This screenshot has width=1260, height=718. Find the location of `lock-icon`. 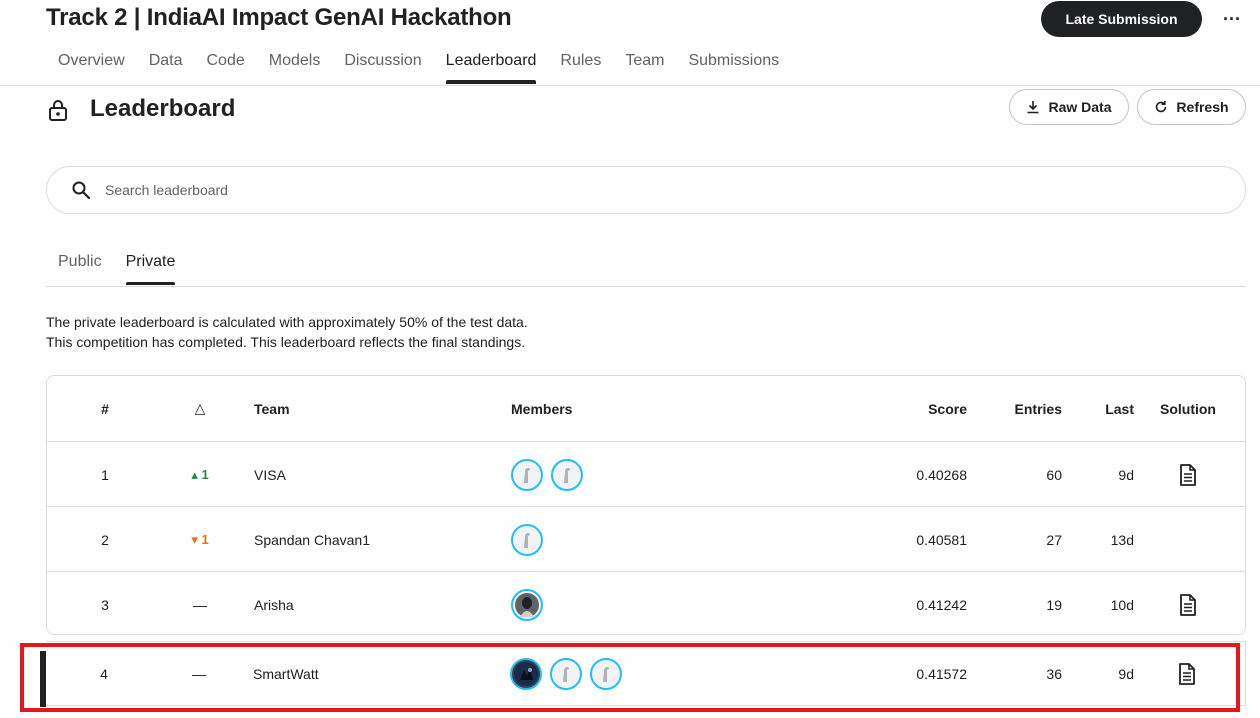

lock-icon is located at coordinates (58, 110).